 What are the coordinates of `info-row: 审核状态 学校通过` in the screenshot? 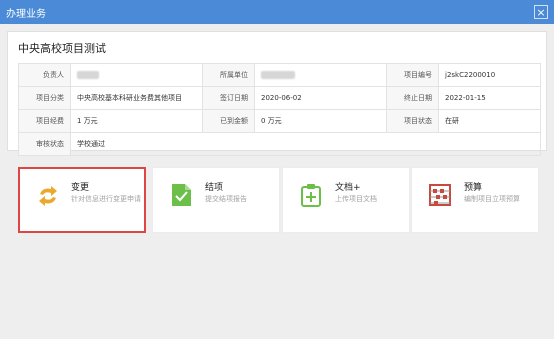 It's located at (279, 144).